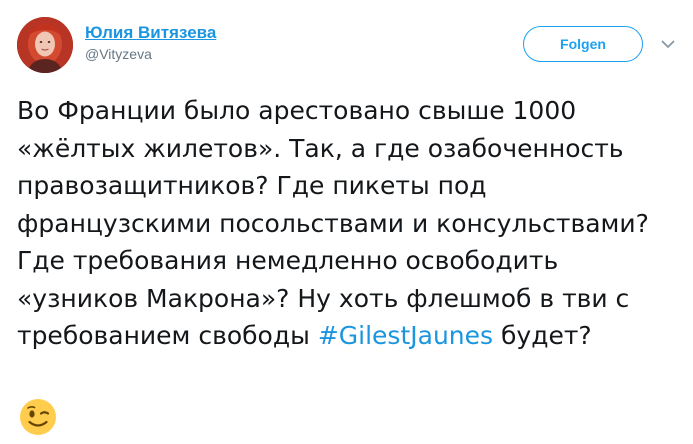  Describe the element at coordinates (542, 335) in the screenshot. I see `tweet-text-ending: будет?` at that location.